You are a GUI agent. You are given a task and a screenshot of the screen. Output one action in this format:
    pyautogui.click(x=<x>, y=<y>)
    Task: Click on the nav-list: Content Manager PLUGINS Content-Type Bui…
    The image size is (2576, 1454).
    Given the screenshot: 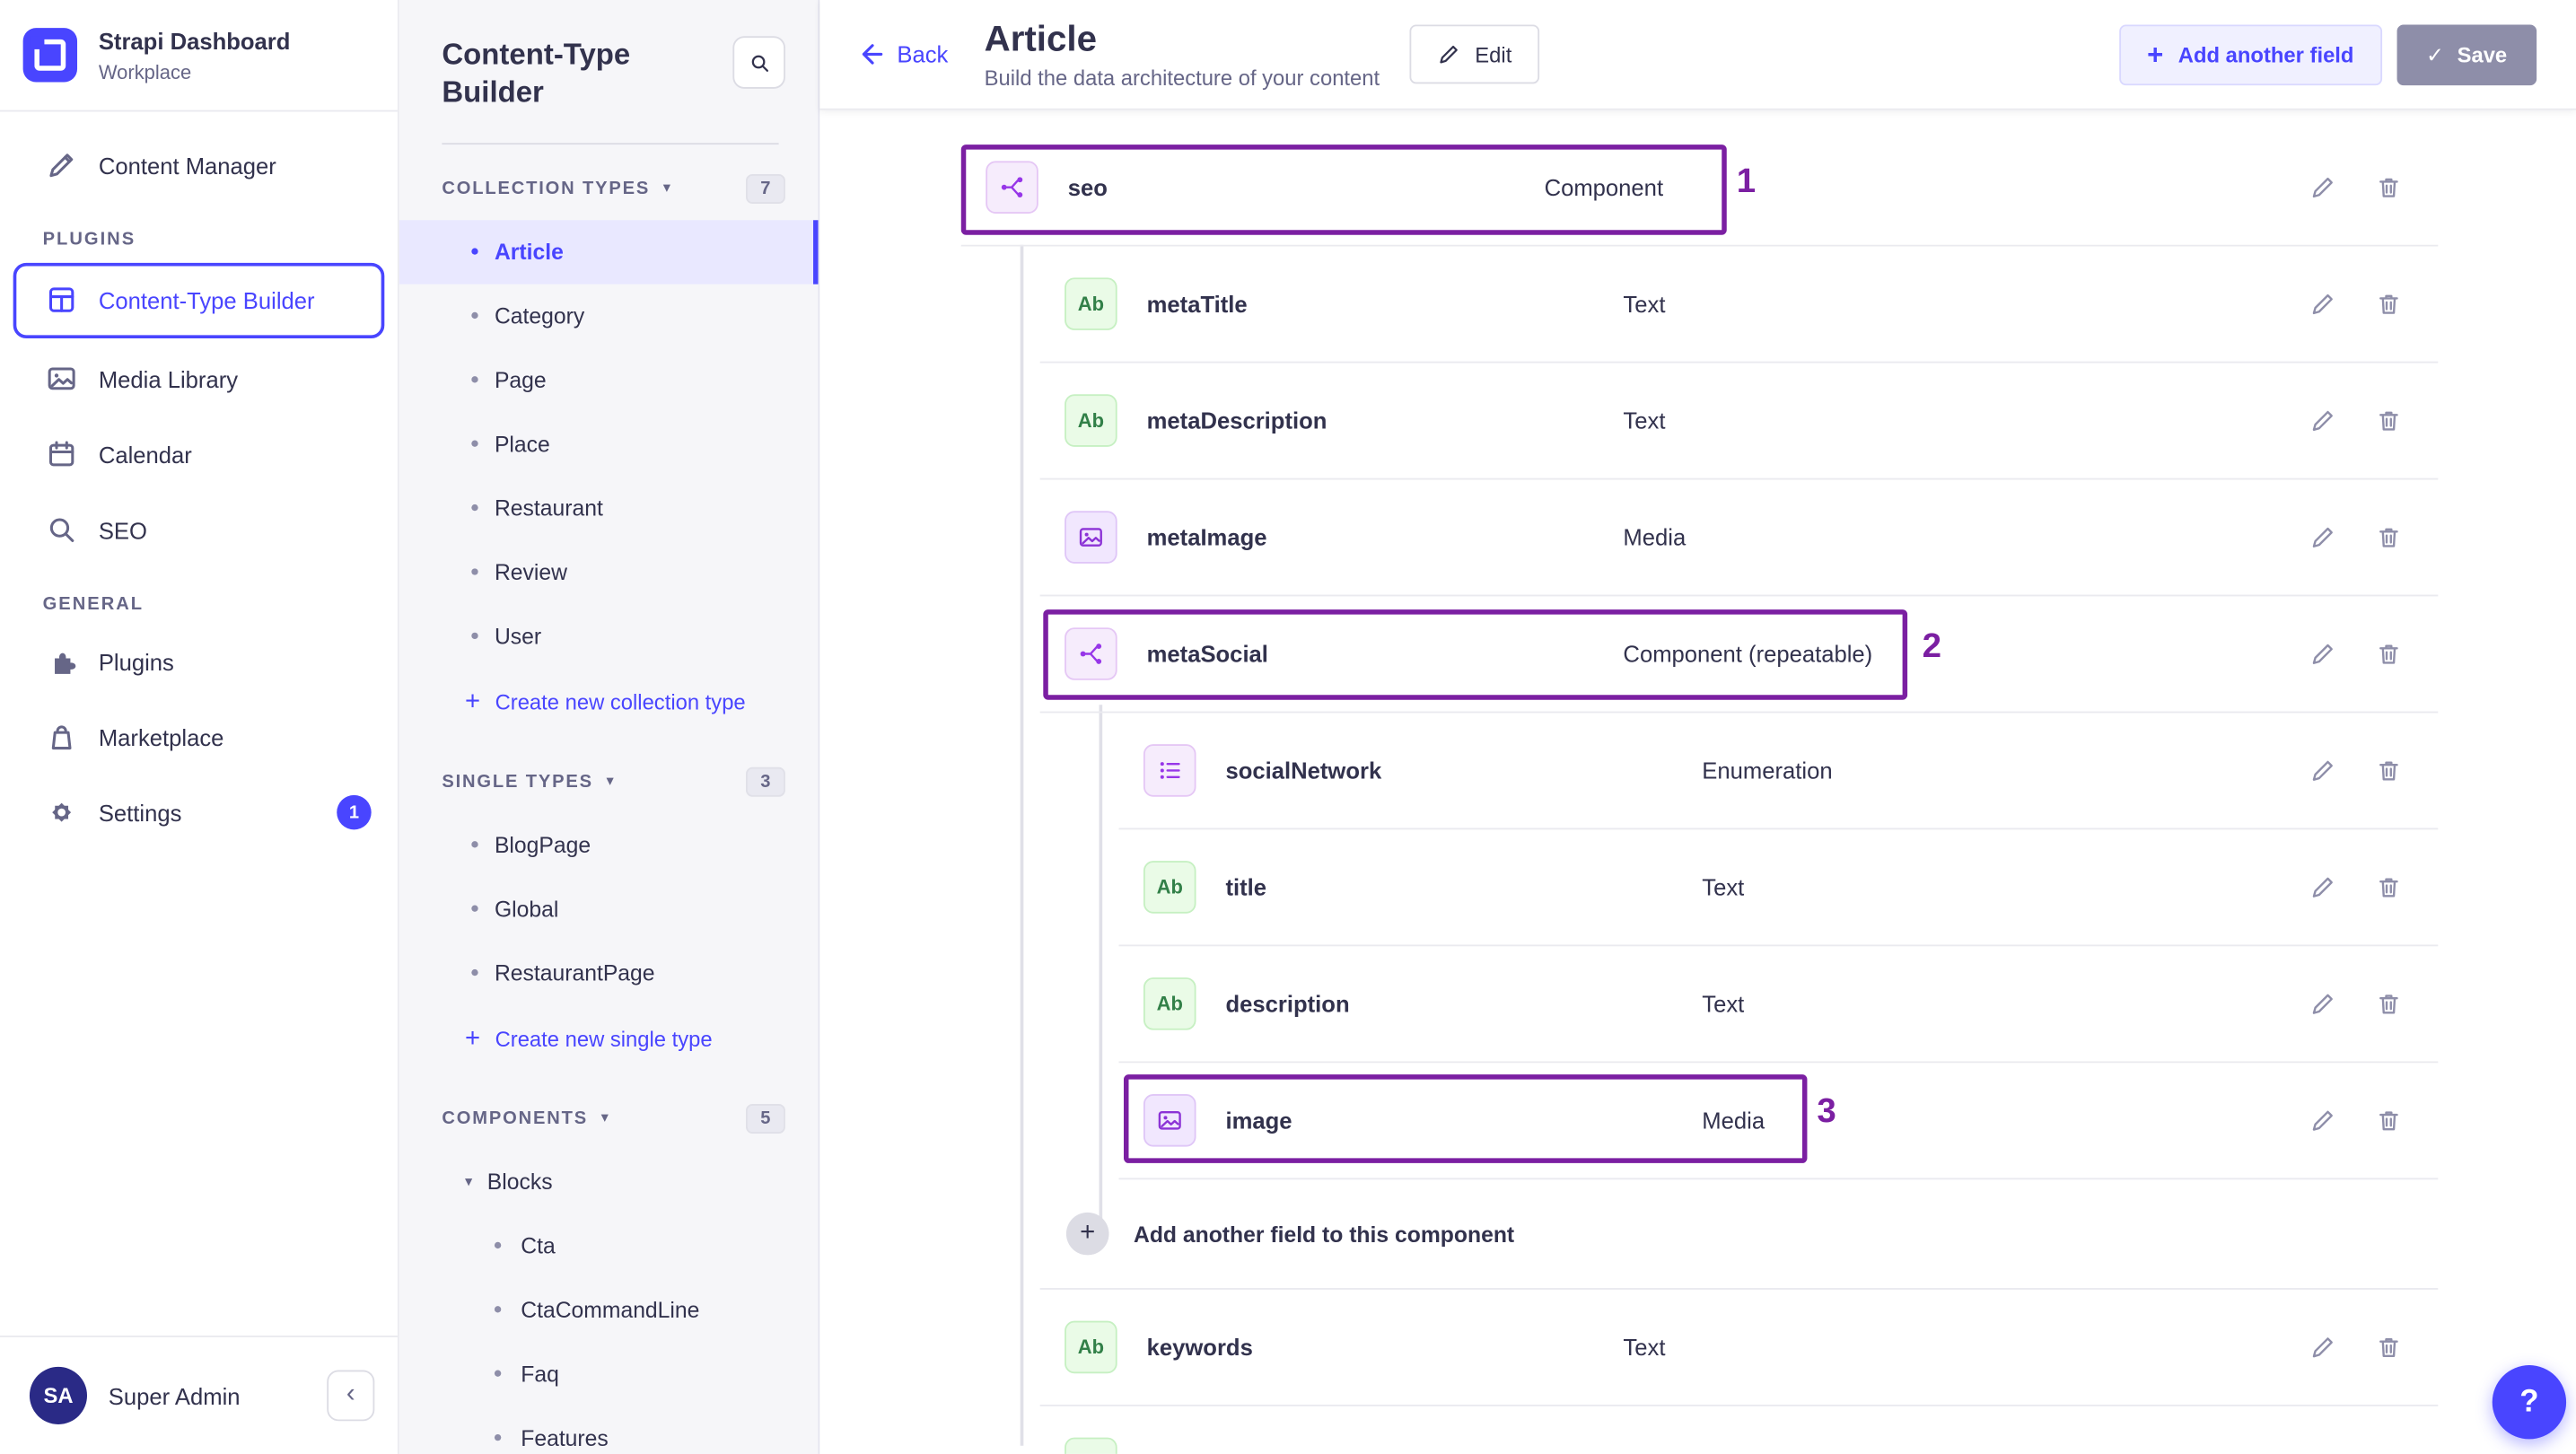 What is the action you would take?
    pyautogui.click(x=199, y=481)
    